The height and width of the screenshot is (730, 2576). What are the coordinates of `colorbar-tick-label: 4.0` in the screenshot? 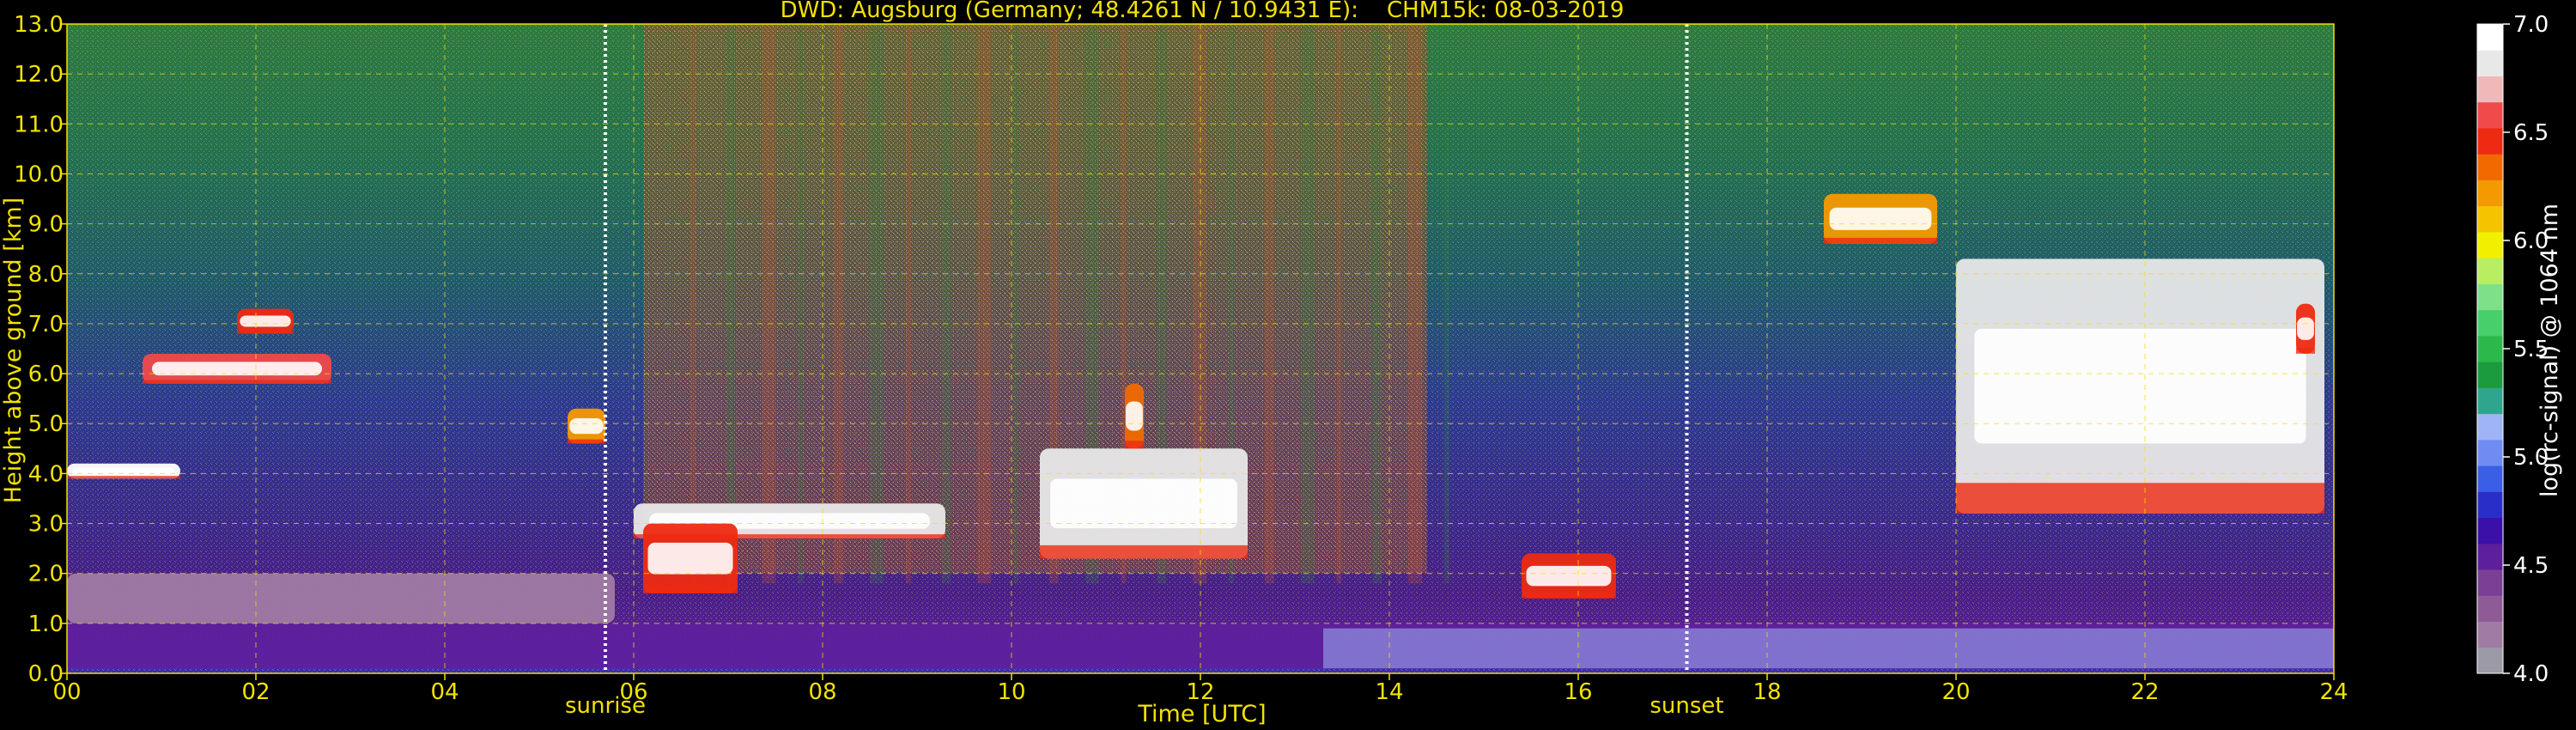 It's located at (2531, 674).